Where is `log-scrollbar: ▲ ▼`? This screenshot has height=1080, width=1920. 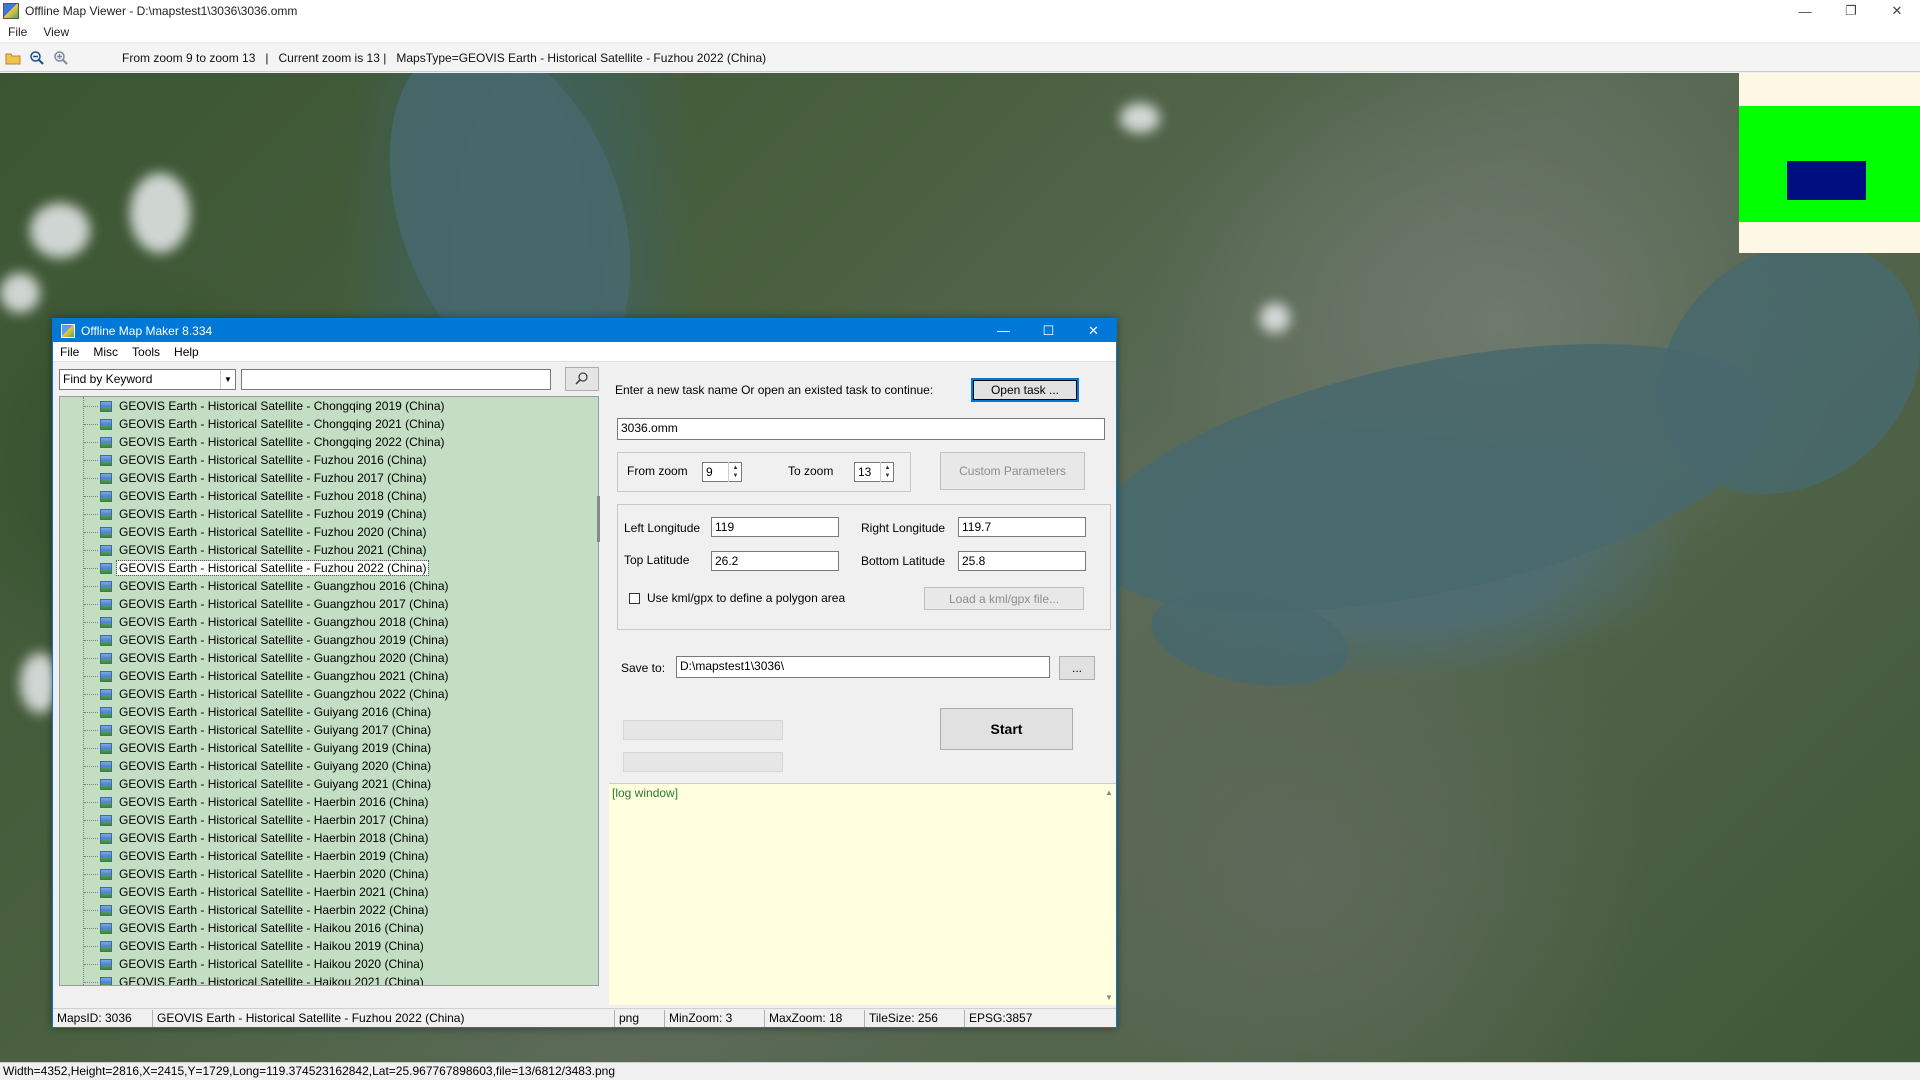 log-scrollbar: ▲ ▼ is located at coordinates (1109, 895).